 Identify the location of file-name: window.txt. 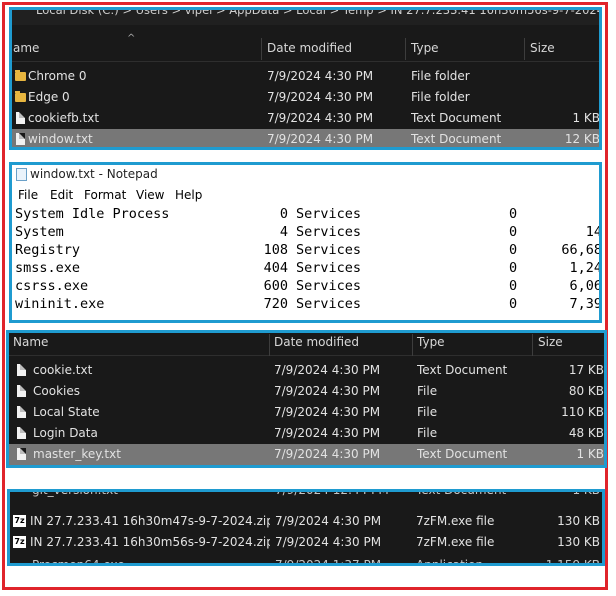
(60, 139).